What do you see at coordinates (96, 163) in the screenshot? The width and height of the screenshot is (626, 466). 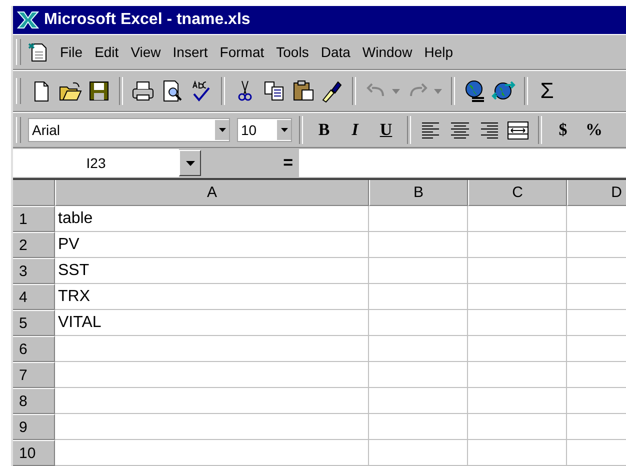 I see `name-box: I23` at bounding box center [96, 163].